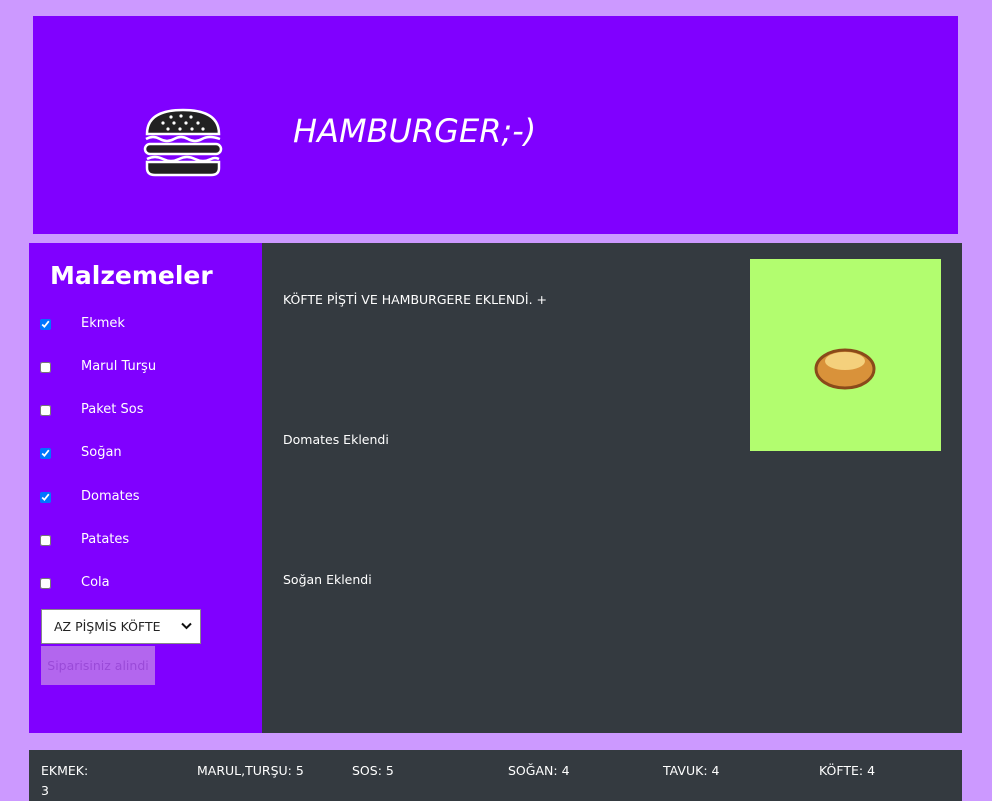  I want to click on ingredient-label: Ekmek, so click(103, 323).